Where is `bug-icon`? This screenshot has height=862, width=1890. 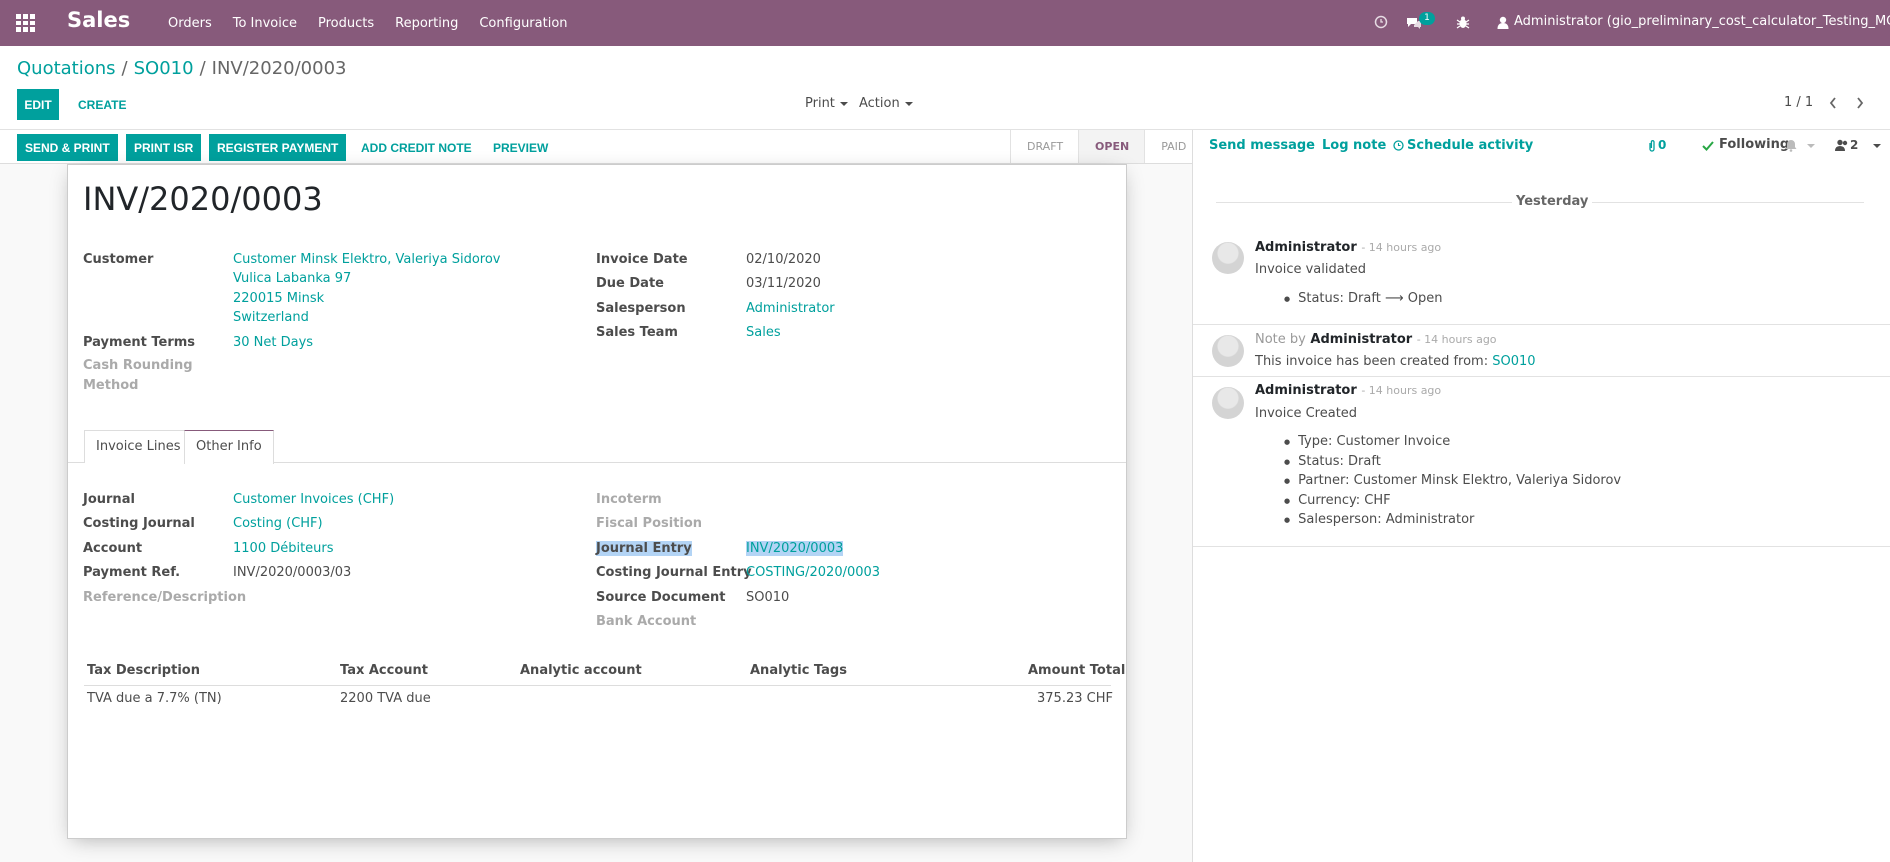 bug-icon is located at coordinates (1463, 22).